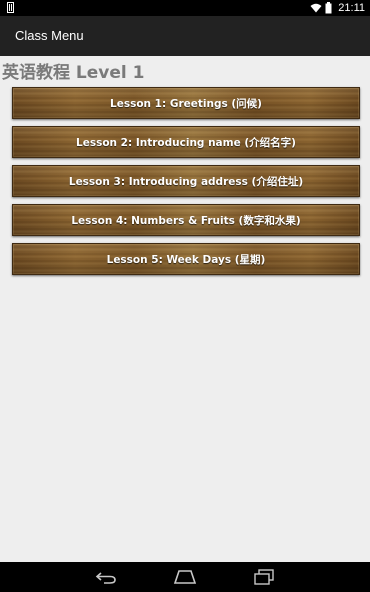 This screenshot has height=592, width=370. I want to click on lesson-label: Lesson 1: Greetings (问候), so click(186, 103).